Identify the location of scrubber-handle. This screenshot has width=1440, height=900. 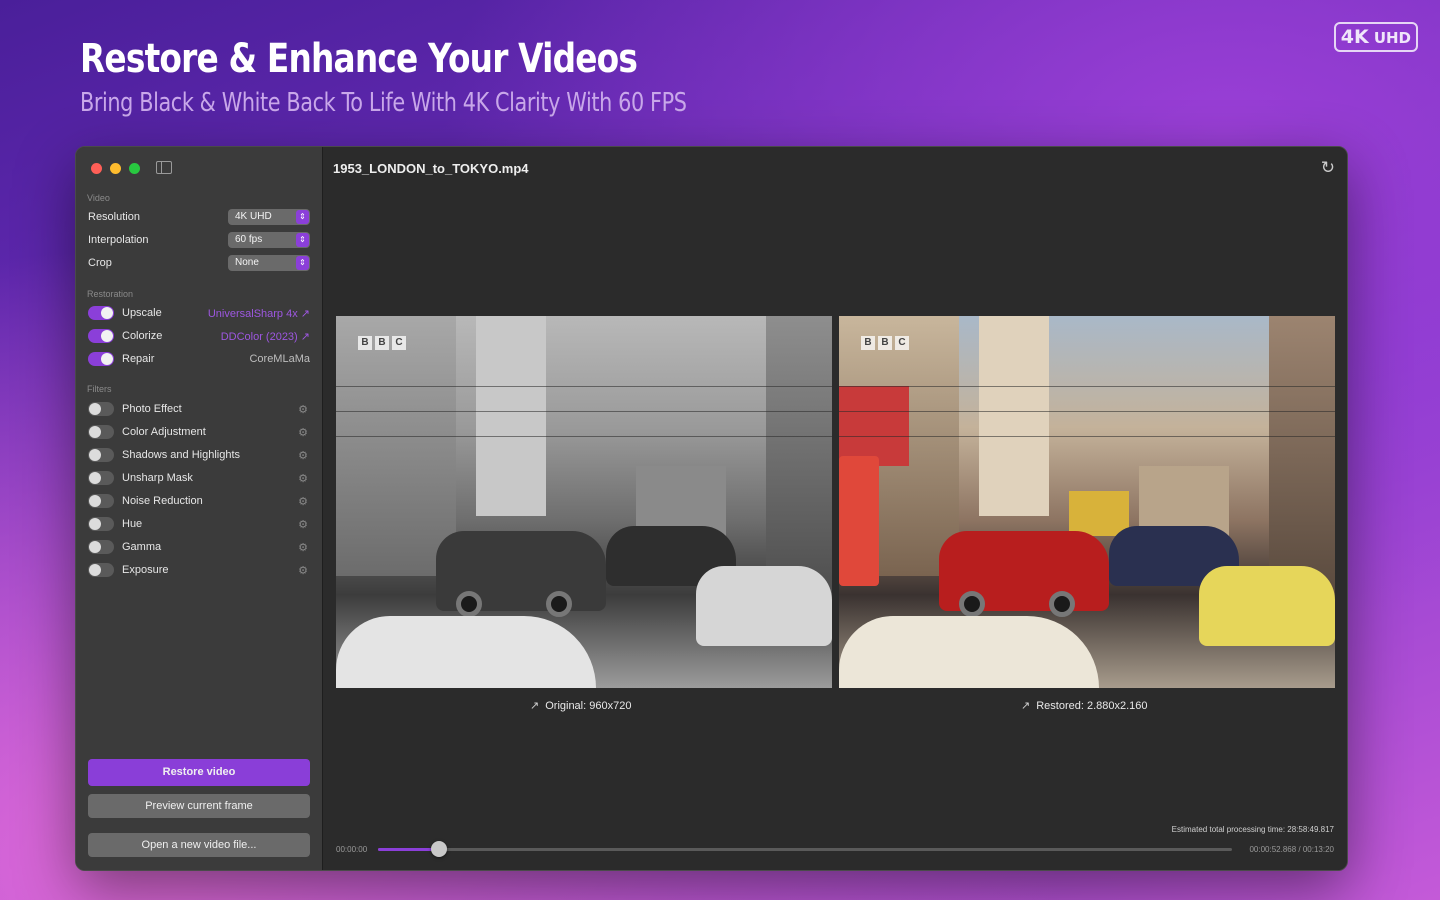
(439, 849).